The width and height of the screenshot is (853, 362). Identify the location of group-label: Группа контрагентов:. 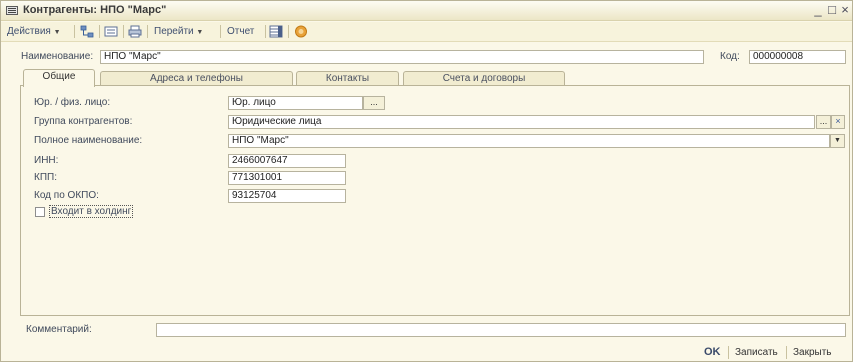
(83, 121).